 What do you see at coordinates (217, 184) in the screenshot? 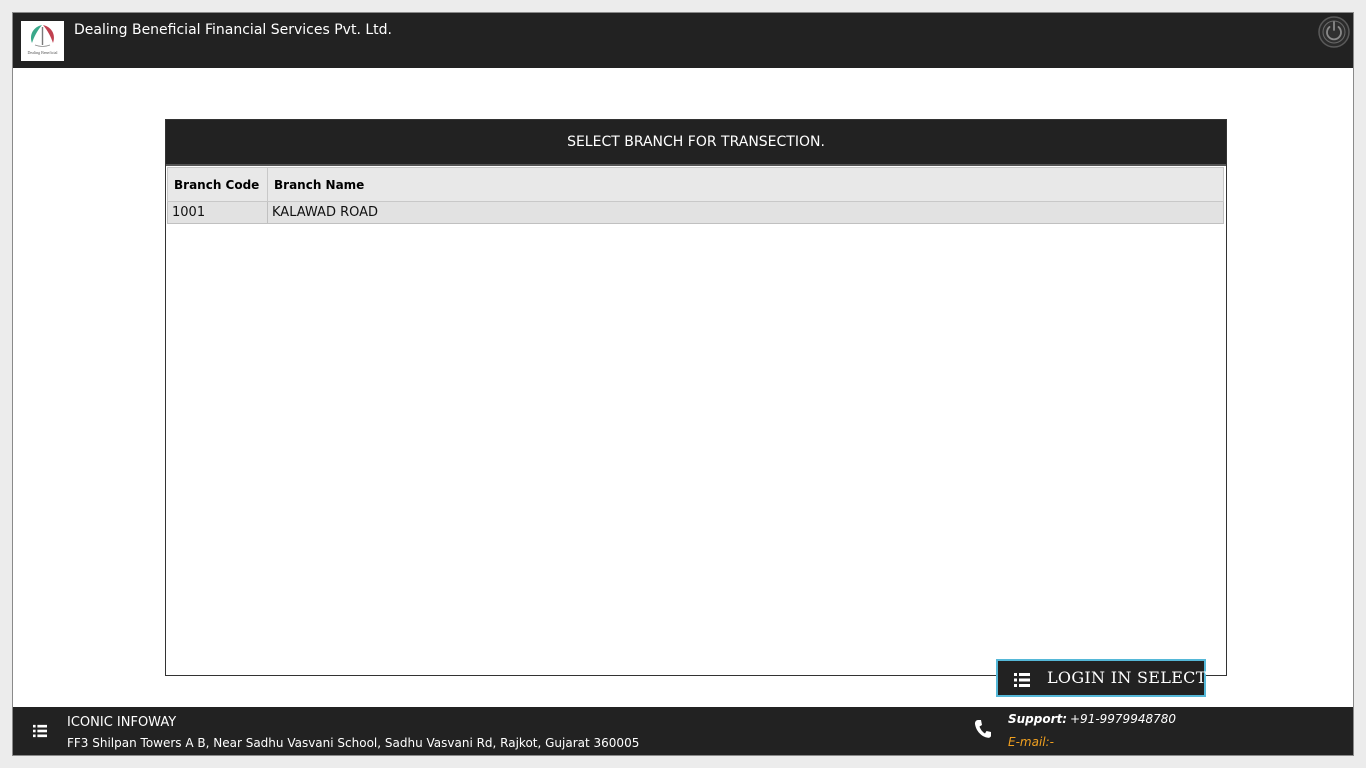
I see `column-header-branch-code: Branch Code` at bounding box center [217, 184].